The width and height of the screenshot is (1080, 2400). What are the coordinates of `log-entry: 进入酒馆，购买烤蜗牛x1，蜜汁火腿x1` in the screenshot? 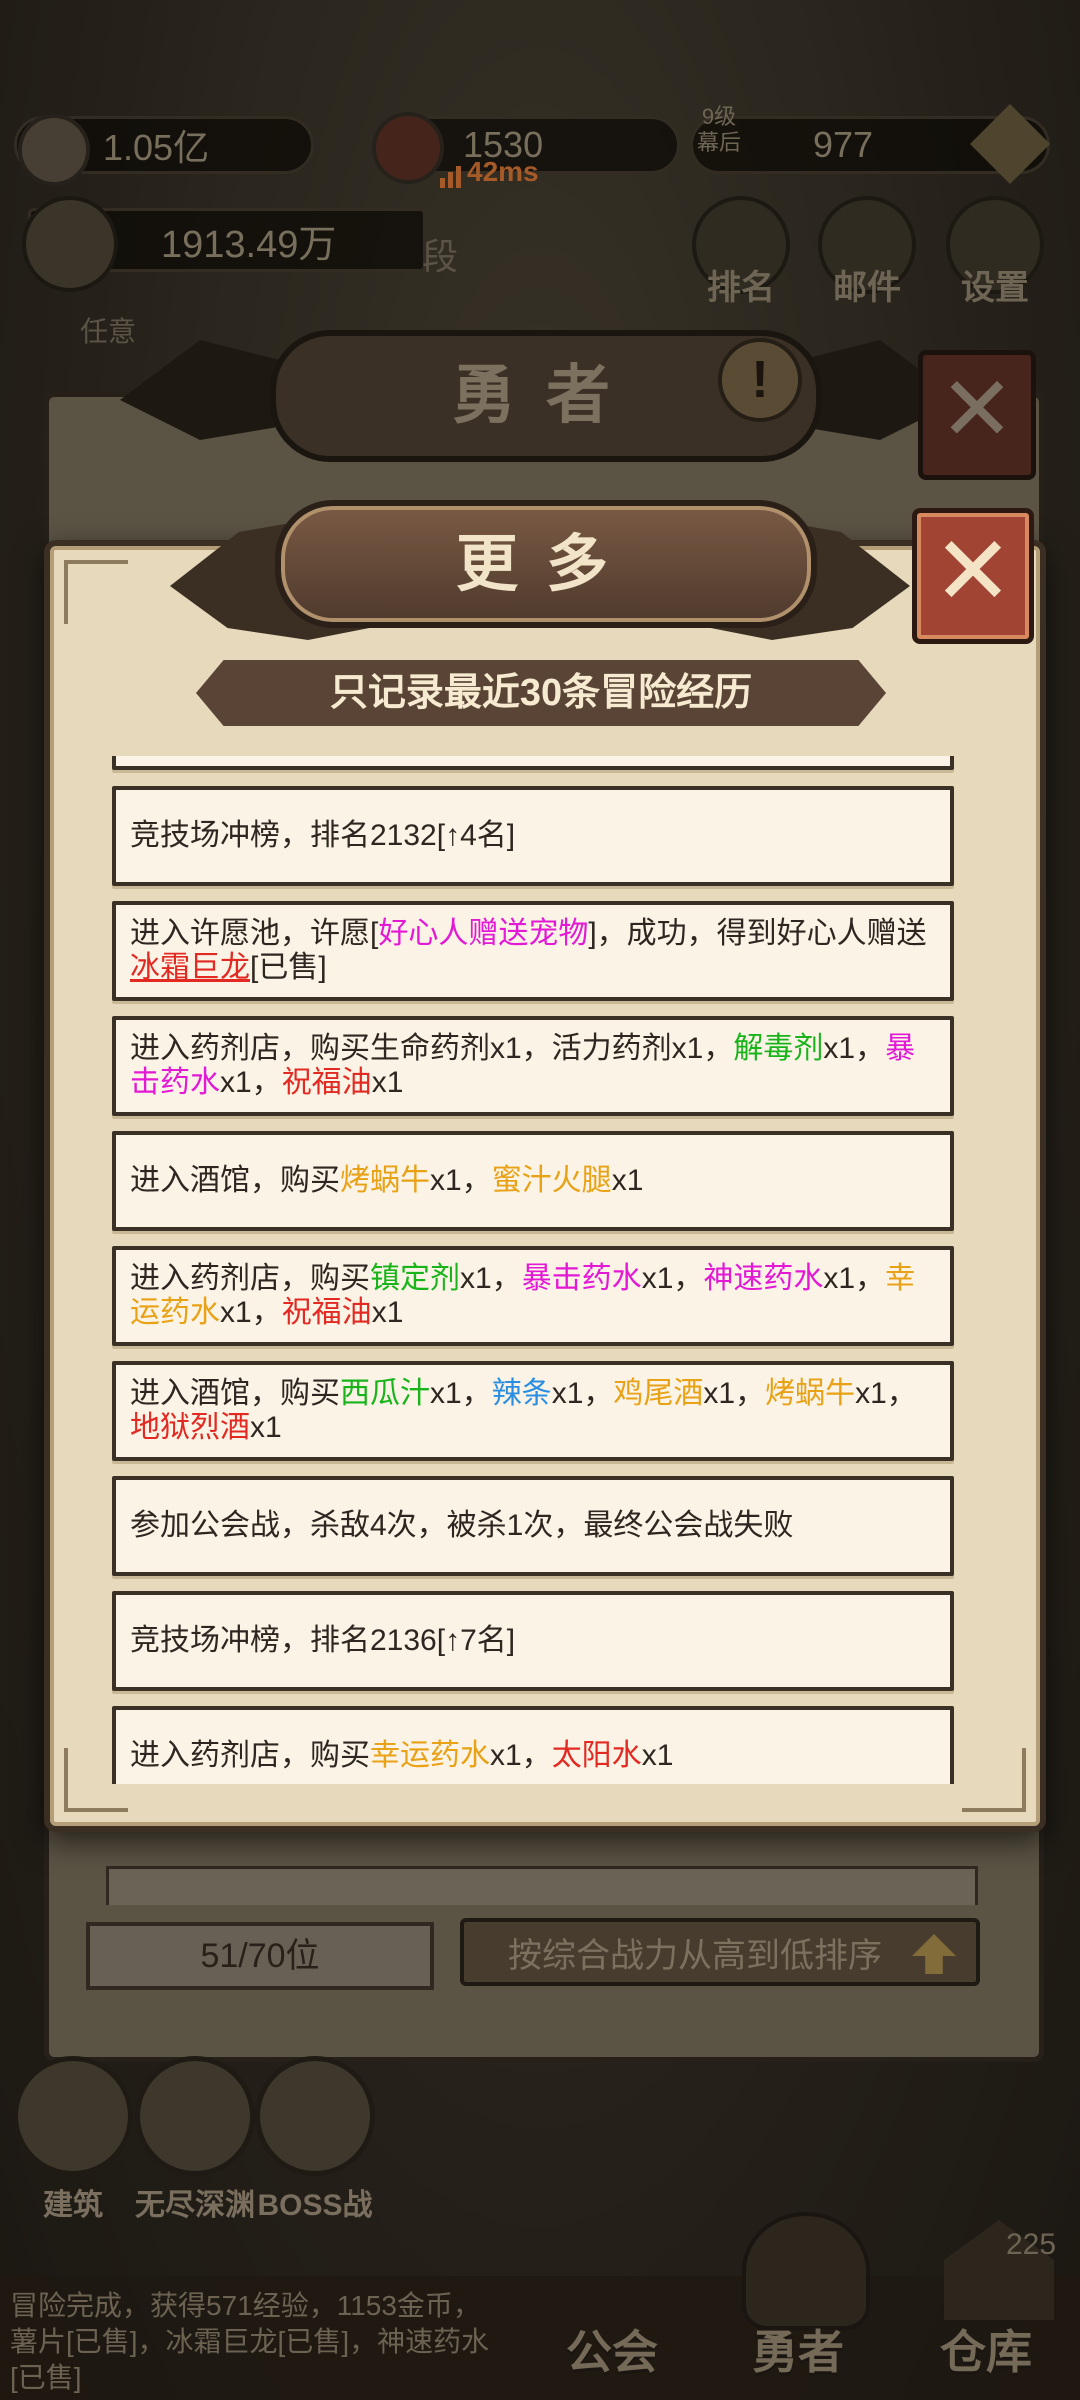 It's located at (533, 1181).